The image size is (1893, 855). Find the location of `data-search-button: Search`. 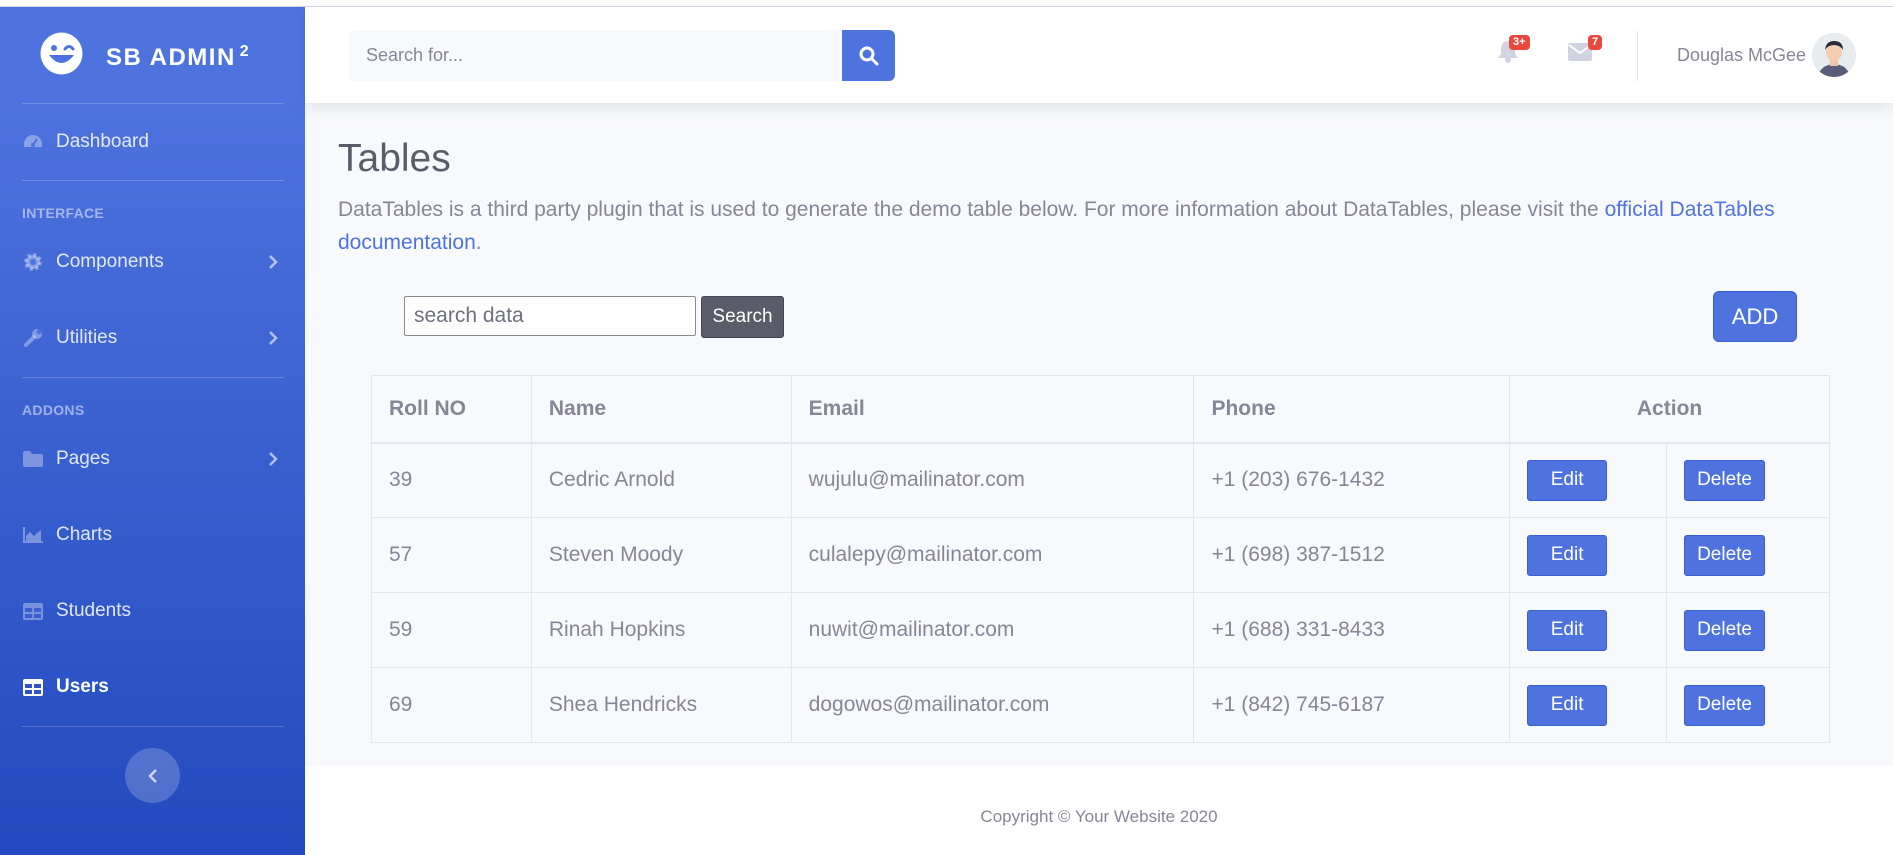

data-search-button: Search is located at coordinates (742, 317).